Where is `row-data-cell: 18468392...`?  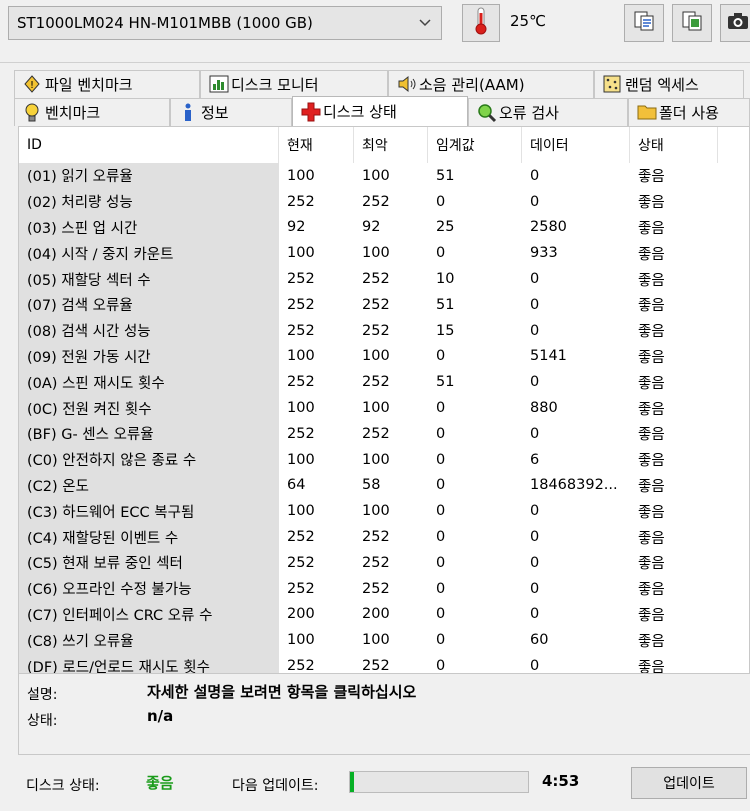
row-data-cell: 18468392... is located at coordinates (574, 485).